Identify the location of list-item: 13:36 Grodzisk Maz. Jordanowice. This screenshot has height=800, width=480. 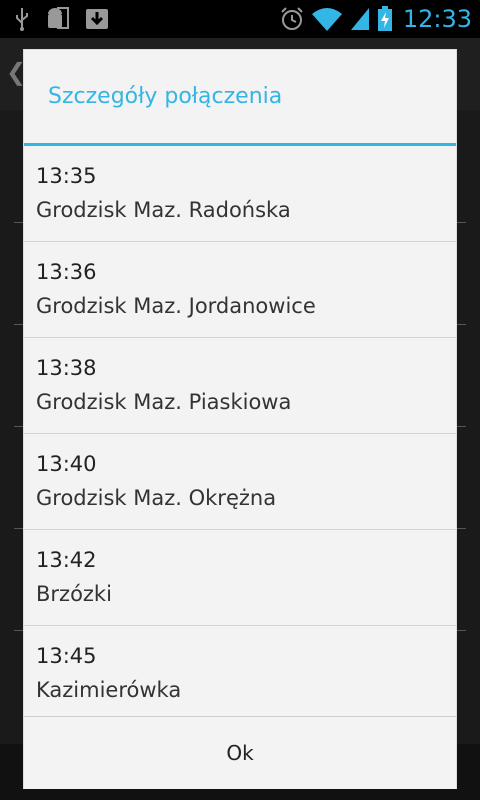
(240, 290).